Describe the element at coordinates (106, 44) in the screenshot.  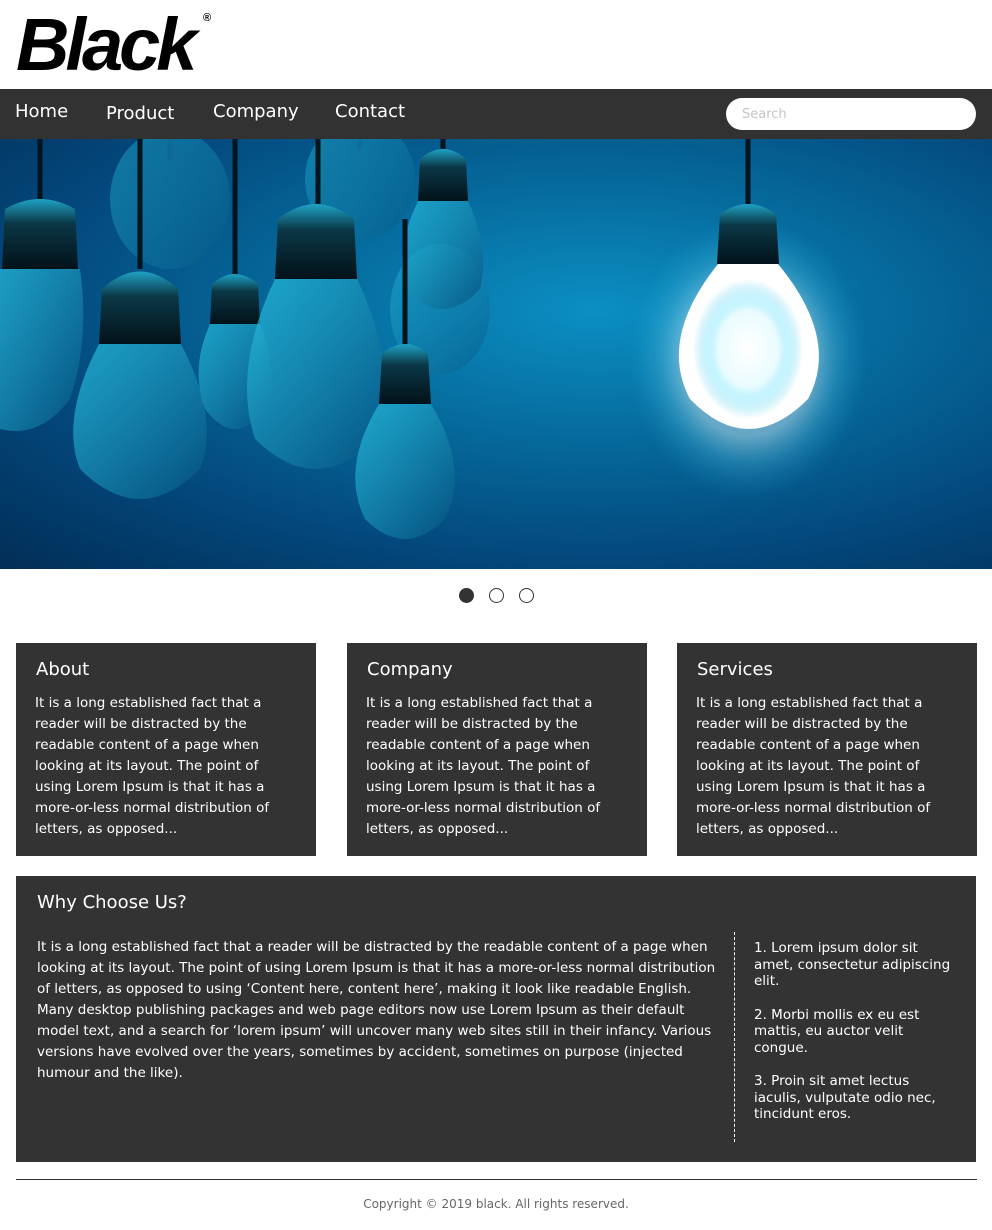
I see `logo-text: Black` at that location.